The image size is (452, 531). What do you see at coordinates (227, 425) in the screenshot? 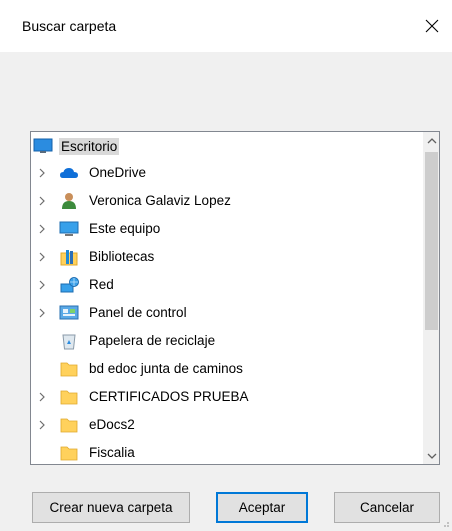
I see `tree-item-folder: eDocs2` at bounding box center [227, 425].